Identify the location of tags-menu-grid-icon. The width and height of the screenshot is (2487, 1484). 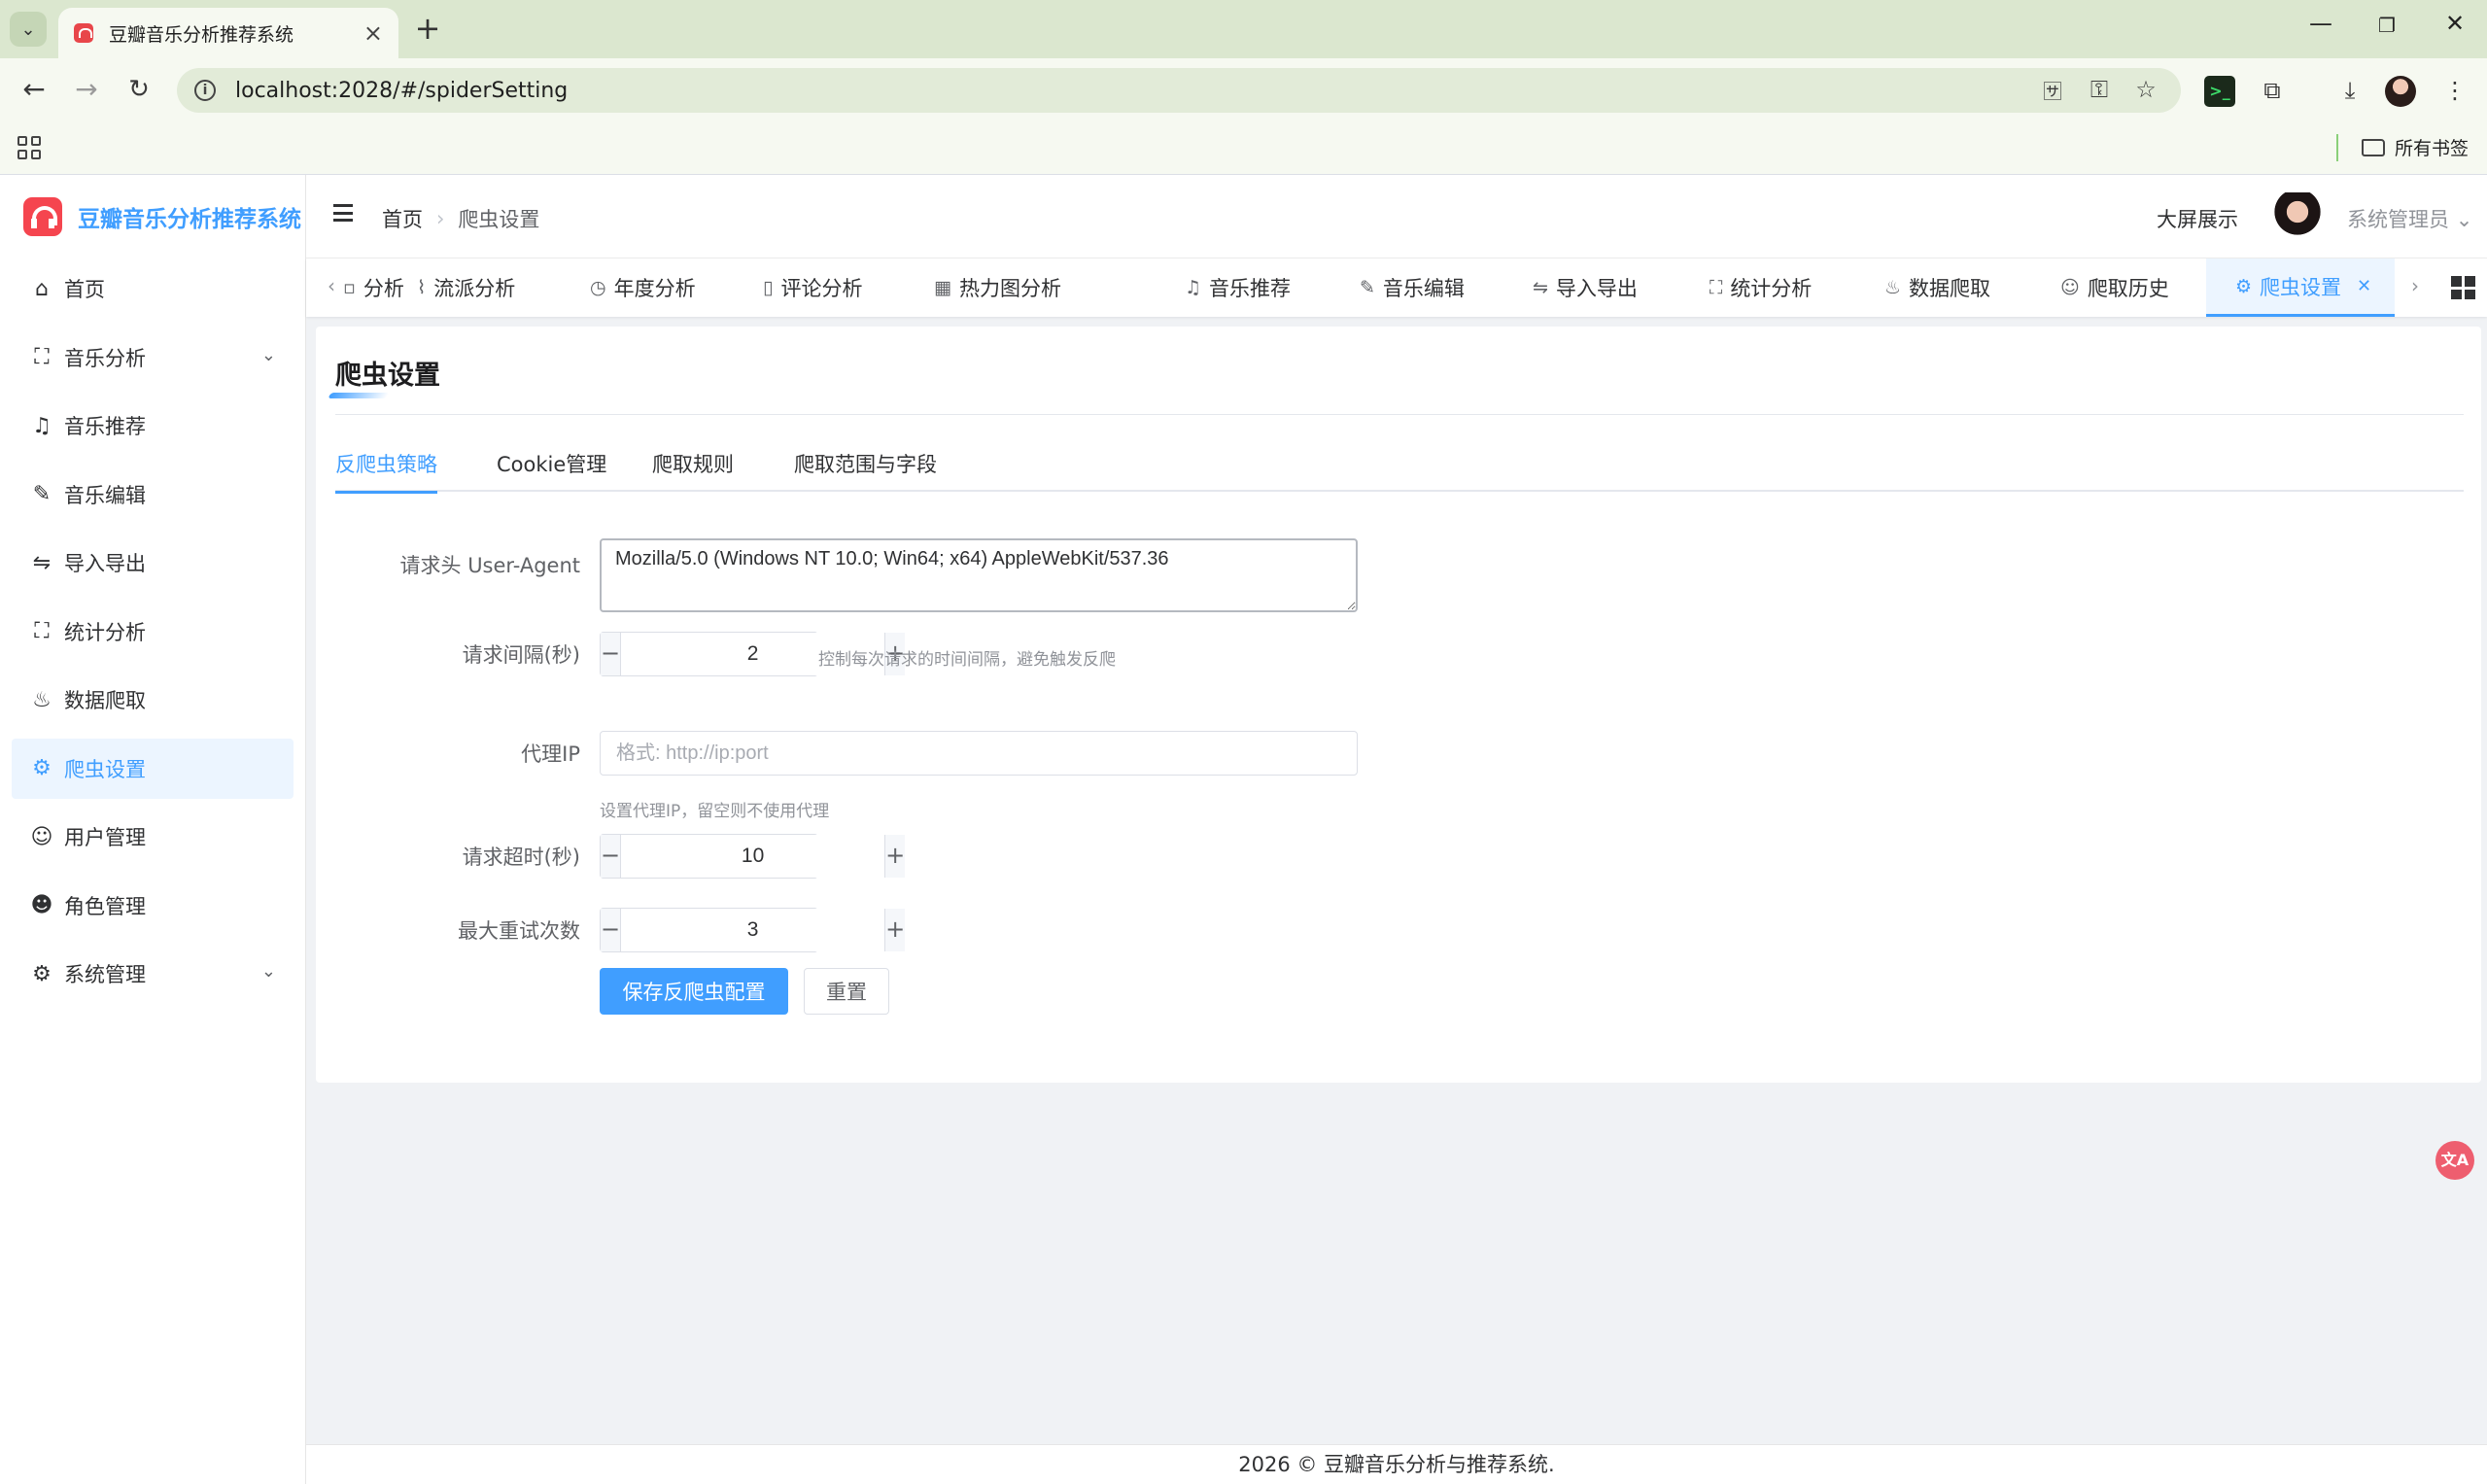
(2463, 287).